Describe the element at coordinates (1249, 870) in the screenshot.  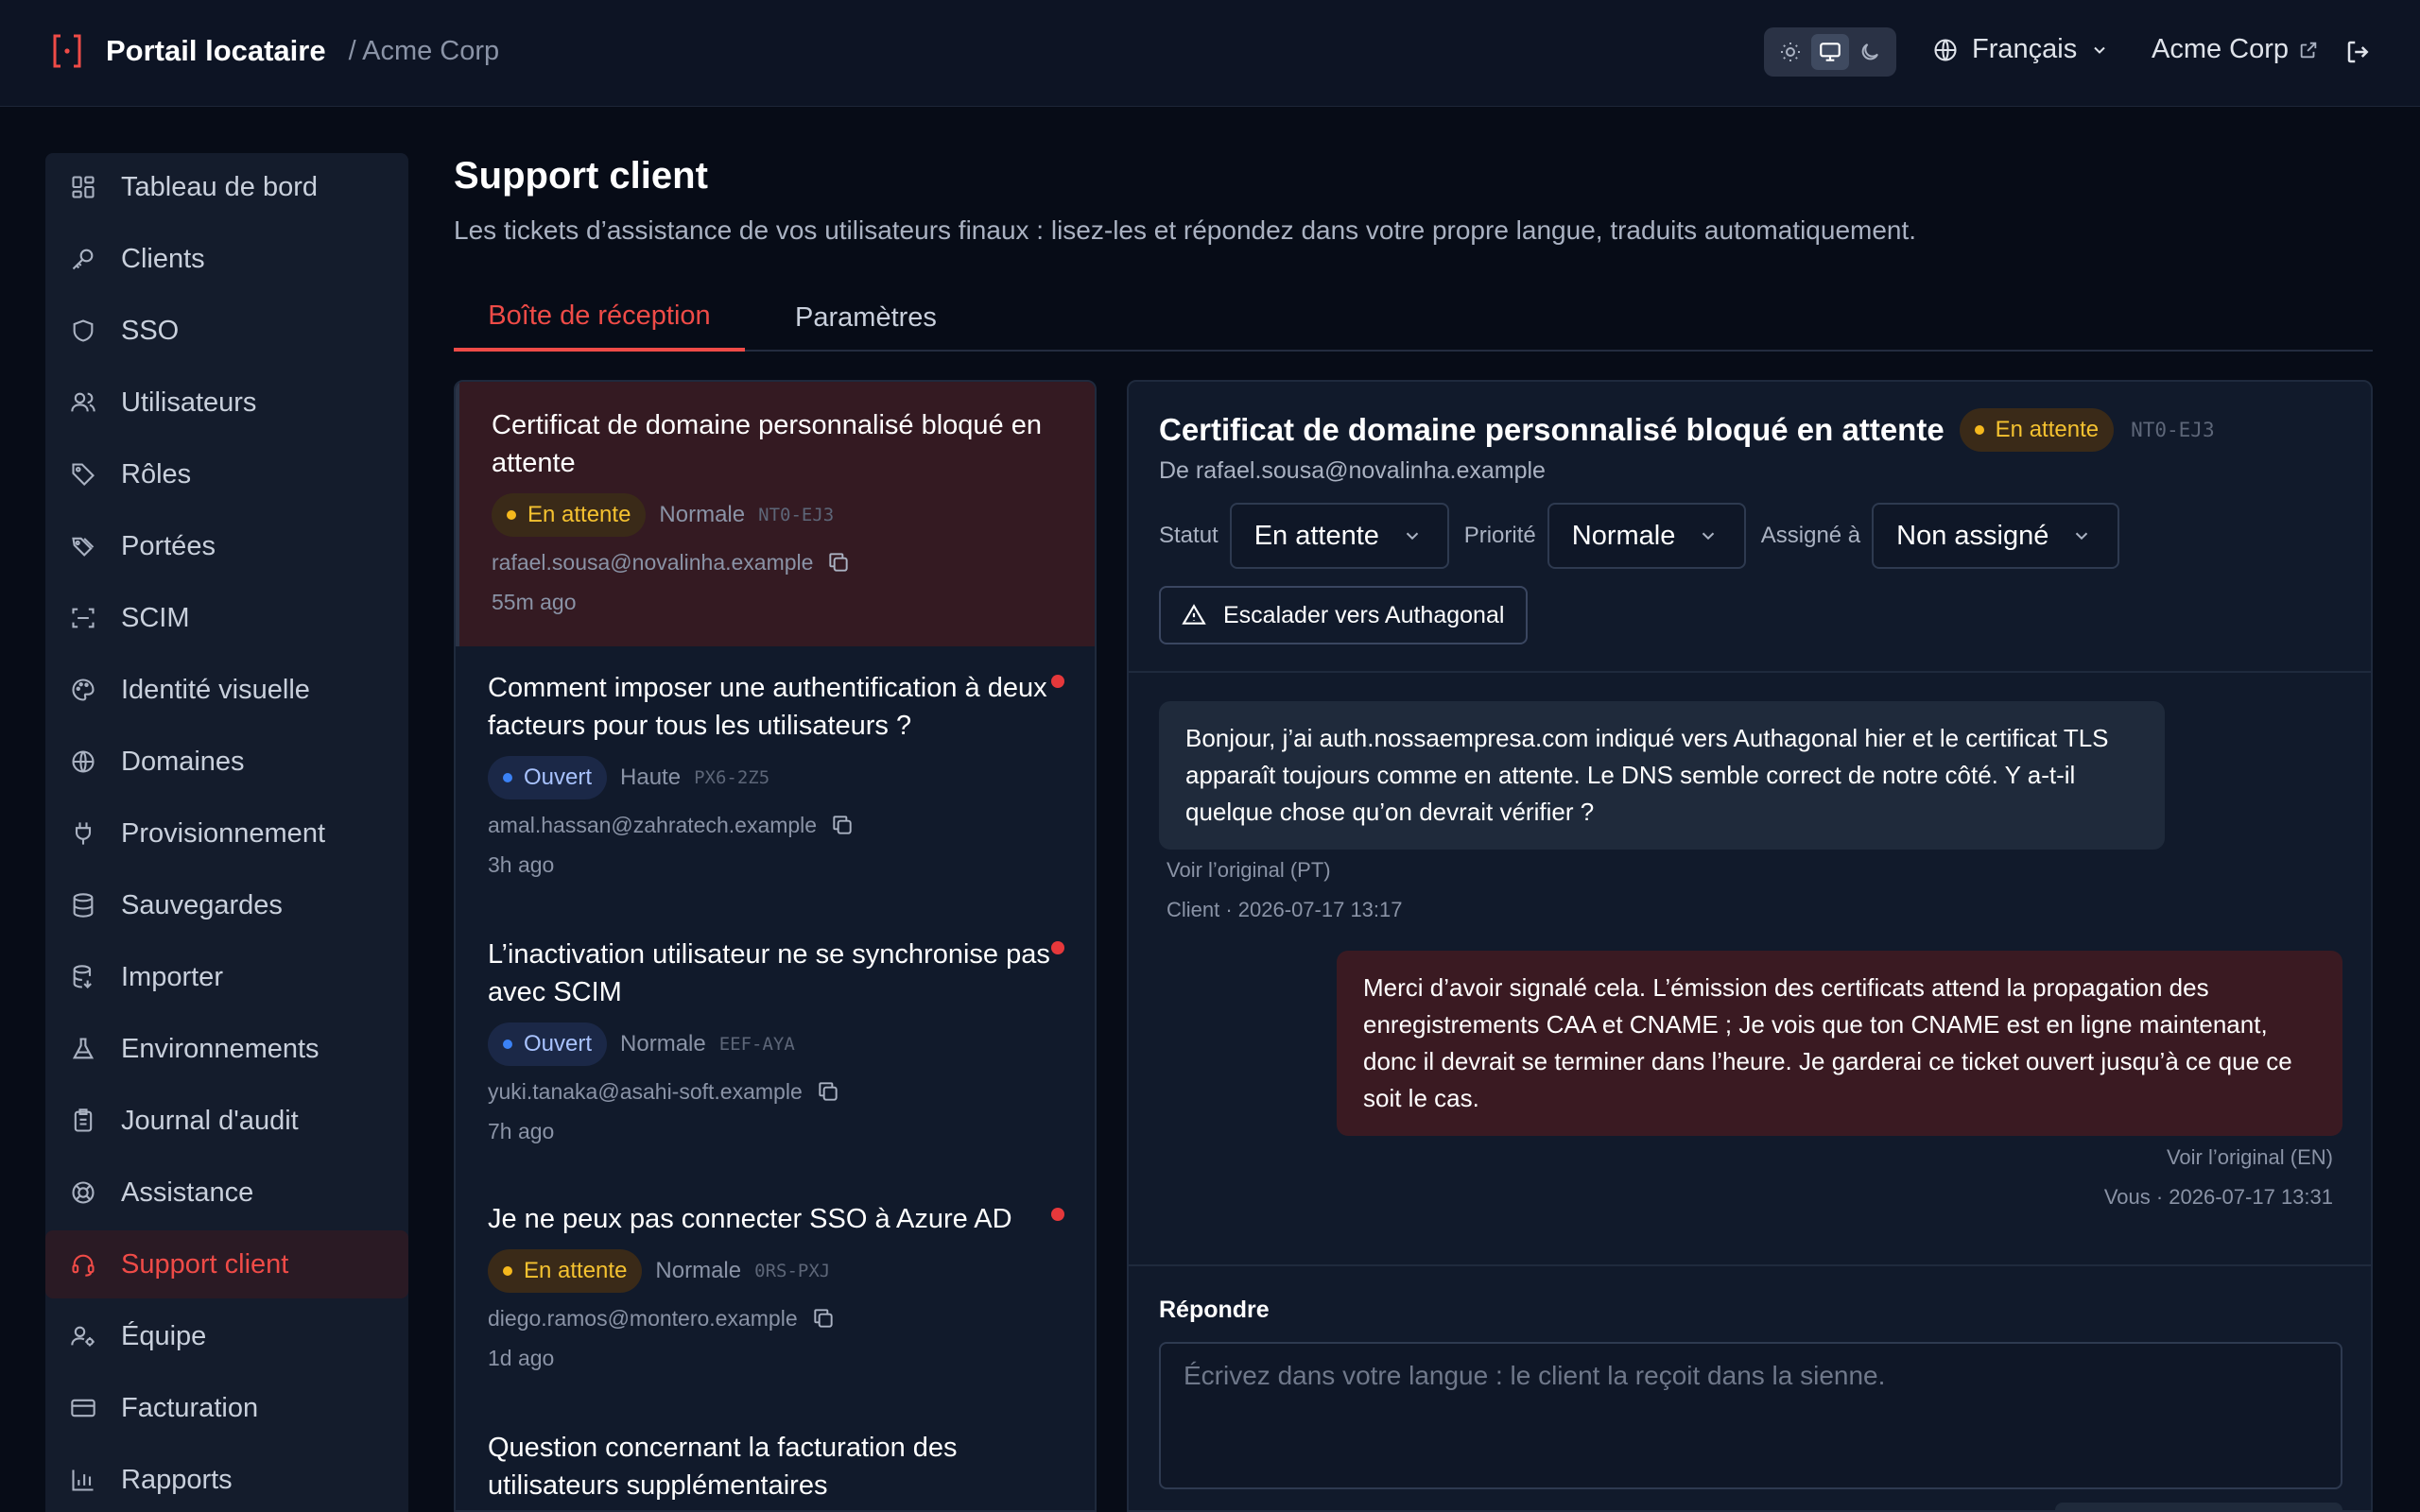
I see `view-original-link: Voir l’original (PT)` at that location.